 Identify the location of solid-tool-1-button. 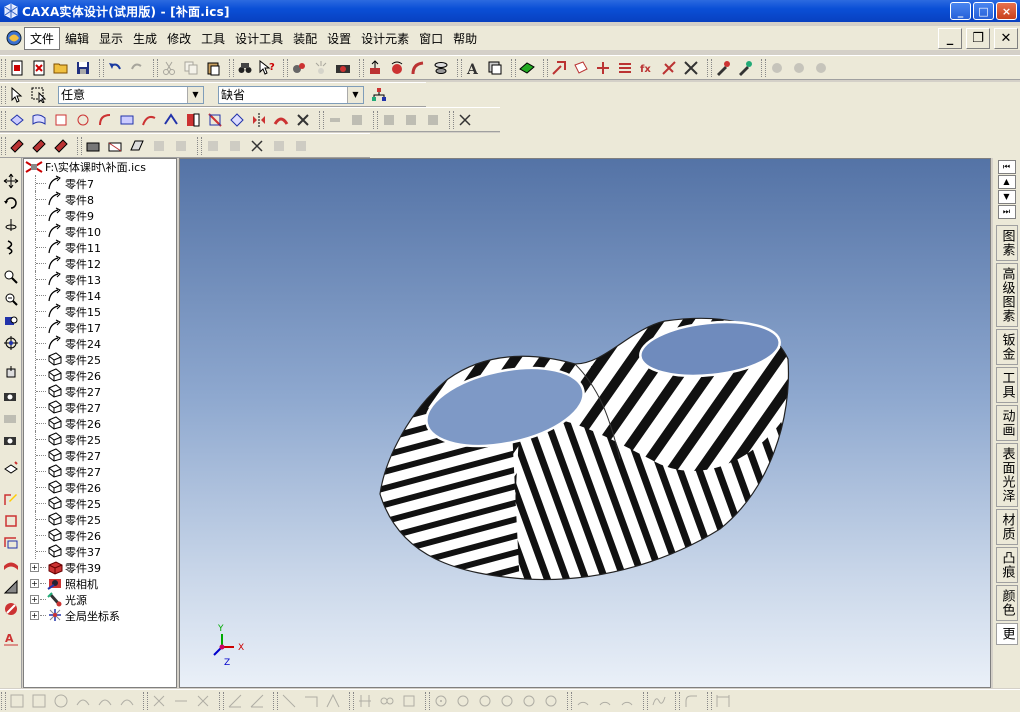
(17, 146).